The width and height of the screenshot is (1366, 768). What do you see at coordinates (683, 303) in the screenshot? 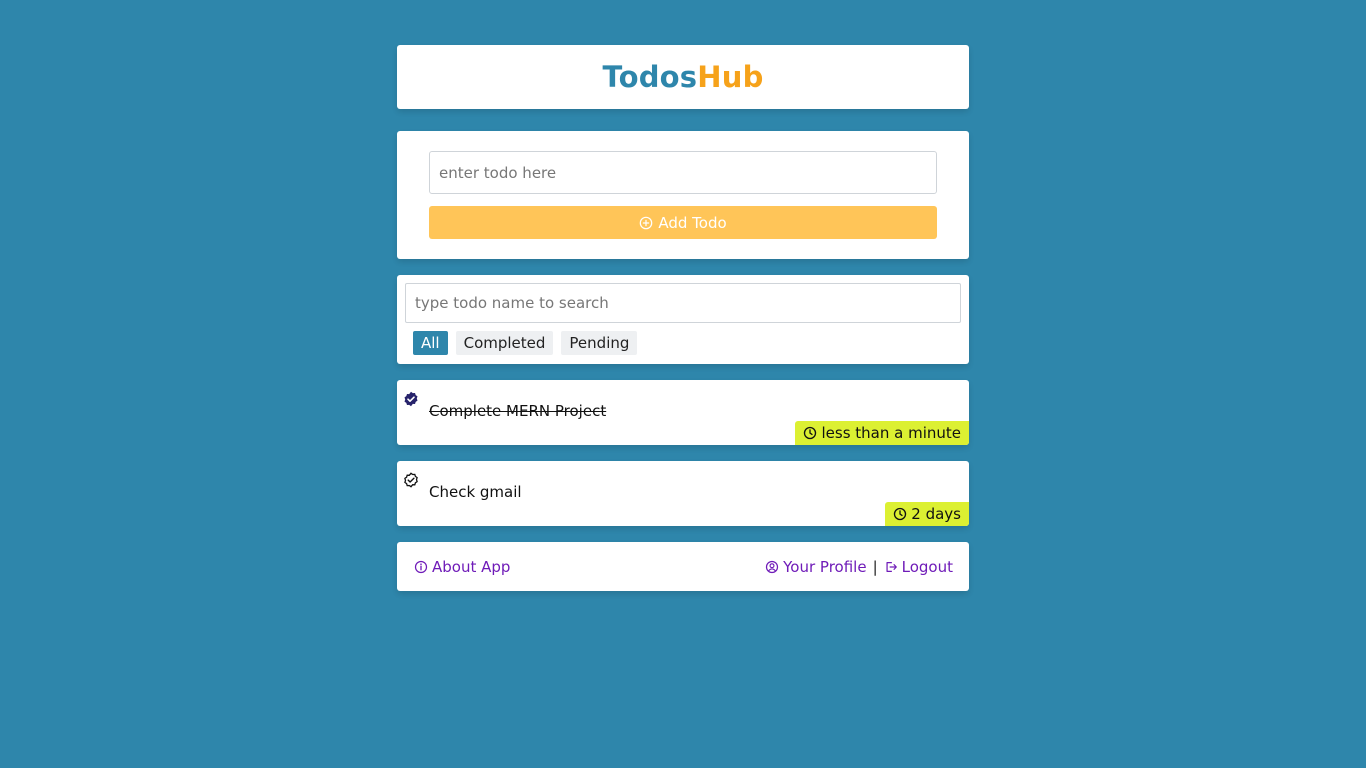
I see `search-input` at bounding box center [683, 303].